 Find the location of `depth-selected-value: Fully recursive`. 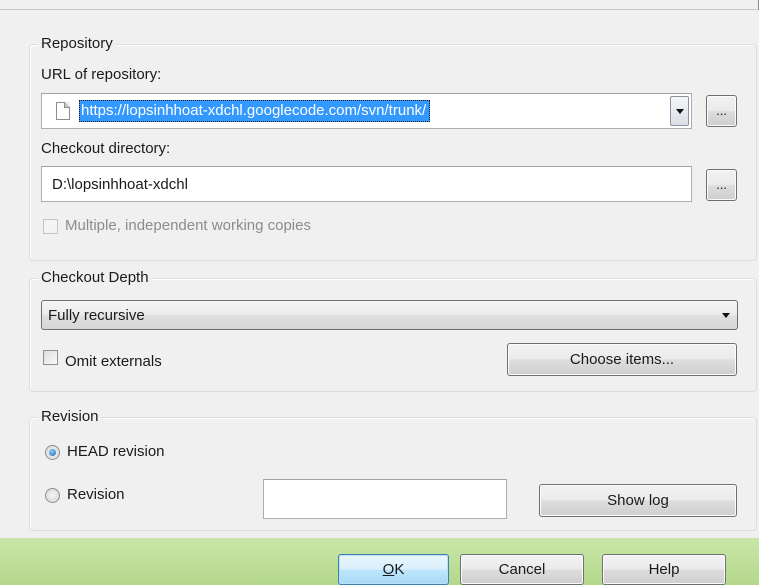

depth-selected-value: Fully recursive is located at coordinates (96, 315).